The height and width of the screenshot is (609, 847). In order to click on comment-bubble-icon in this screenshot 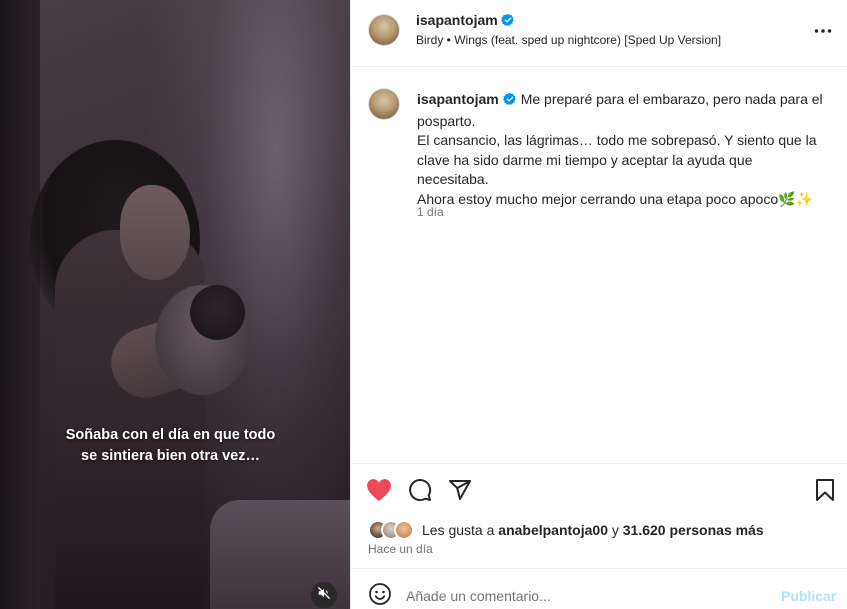, I will do `click(420, 492)`.